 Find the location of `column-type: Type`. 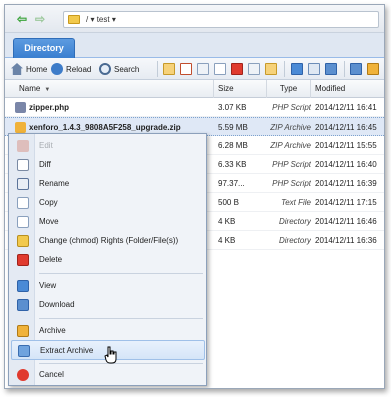

column-type: Type is located at coordinates (289, 89).